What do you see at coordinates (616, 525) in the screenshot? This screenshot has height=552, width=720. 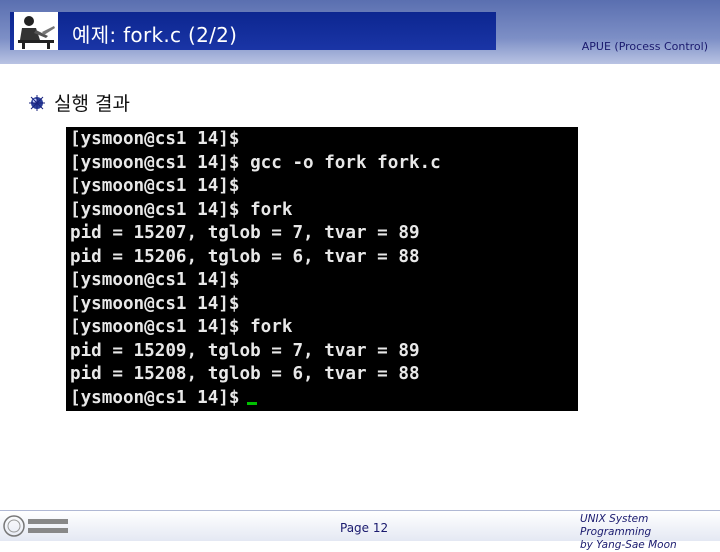 I see `credit-line-course: UNIX System Programming` at bounding box center [616, 525].